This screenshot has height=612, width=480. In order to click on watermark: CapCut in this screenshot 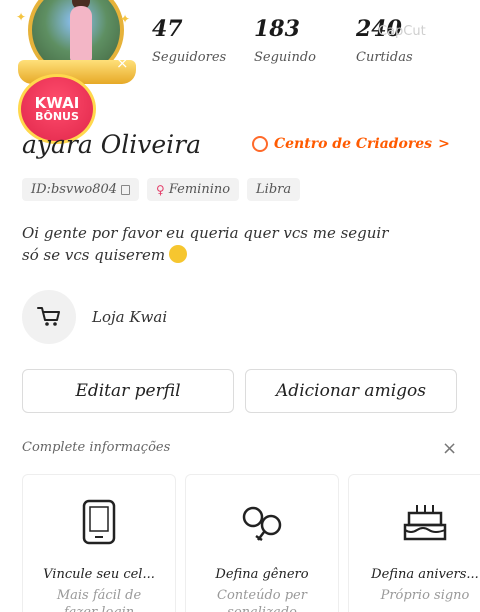, I will do `click(402, 31)`.